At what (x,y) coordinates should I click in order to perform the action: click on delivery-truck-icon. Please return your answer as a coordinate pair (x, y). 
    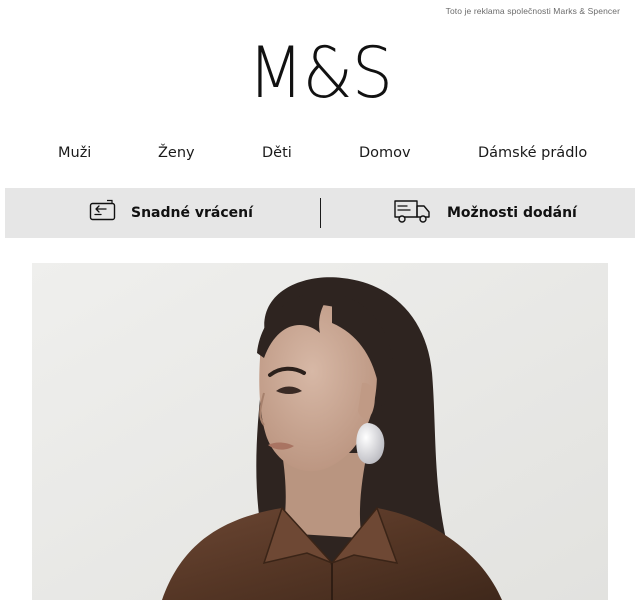
    Looking at the image, I should click on (413, 213).